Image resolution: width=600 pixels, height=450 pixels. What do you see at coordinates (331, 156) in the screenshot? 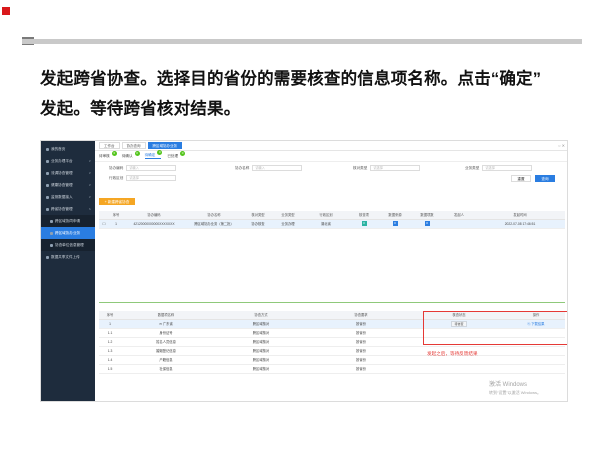
I see `status-tabs: 待审核 0 待确认 0 待确定 0 已处理 0` at bounding box center [331, 156].